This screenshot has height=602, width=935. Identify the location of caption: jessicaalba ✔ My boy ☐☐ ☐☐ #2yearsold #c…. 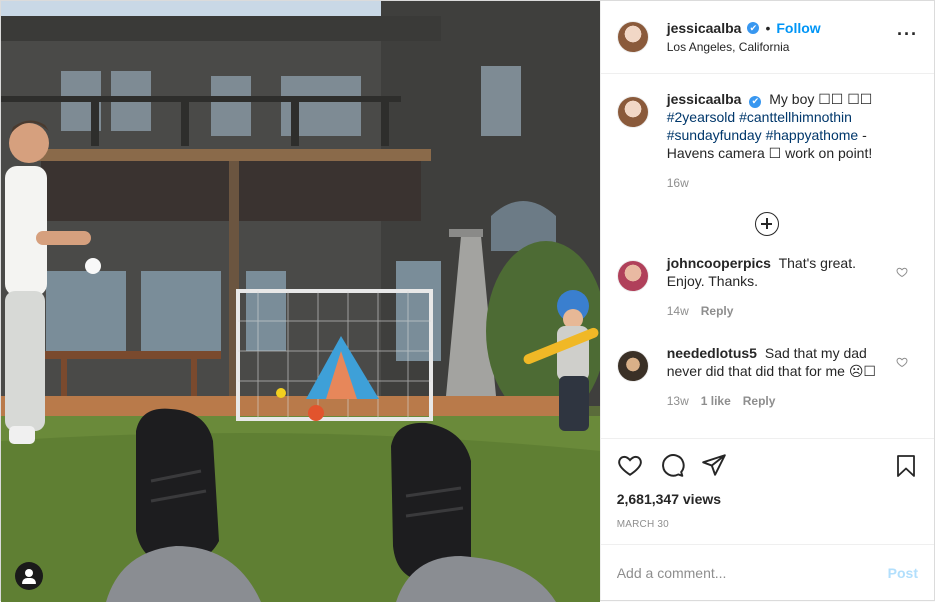
(767, 141).